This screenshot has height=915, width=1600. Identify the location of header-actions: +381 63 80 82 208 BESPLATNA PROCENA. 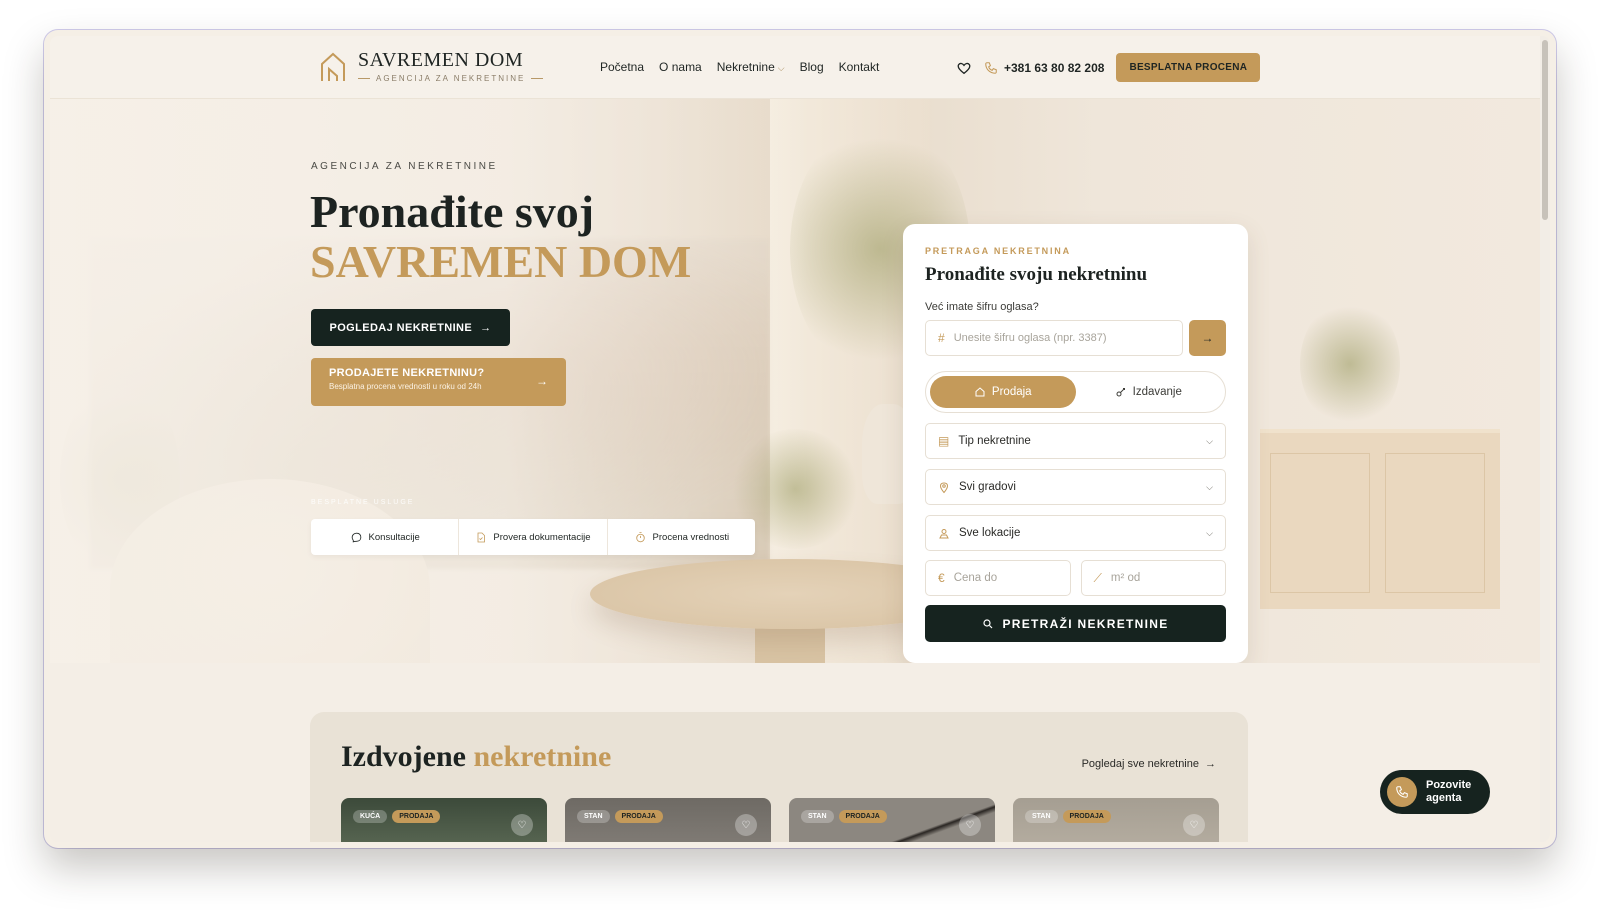
(1108, 67).